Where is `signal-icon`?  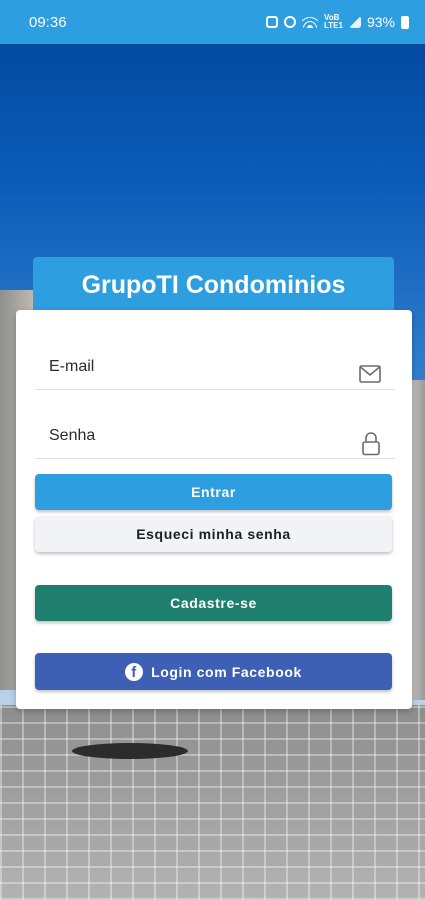
signal-icon is located at coordinates (354, 22).